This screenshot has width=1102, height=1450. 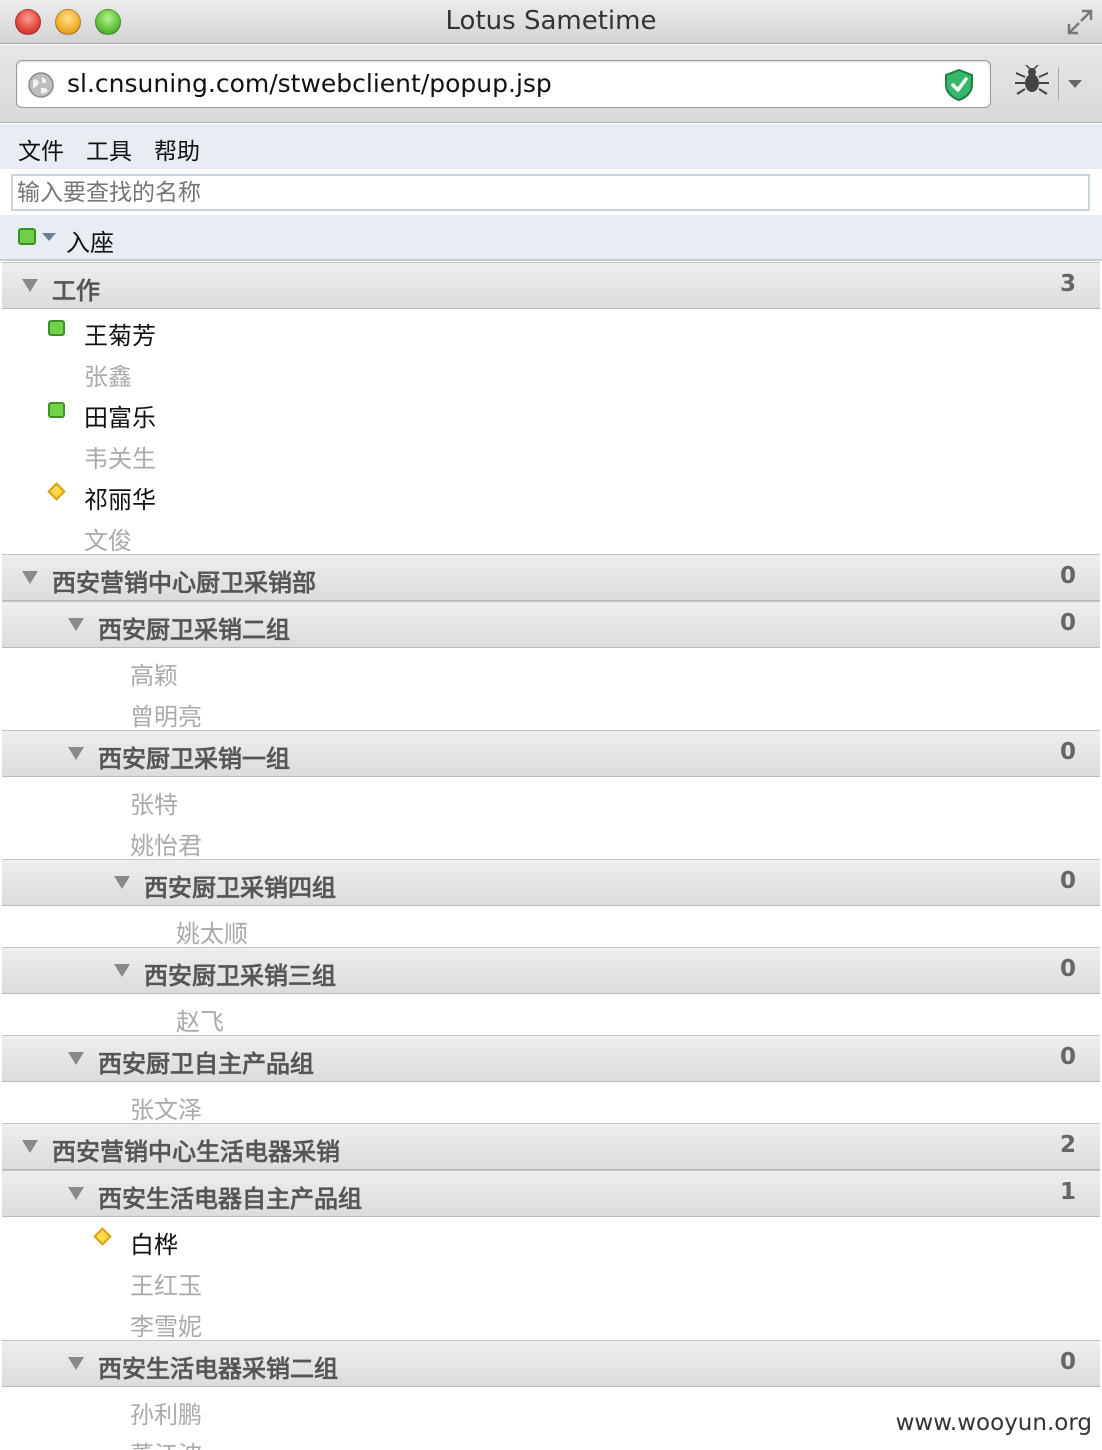 I want to click on contact-item: 王菊芳, so click(x=551, y=330).